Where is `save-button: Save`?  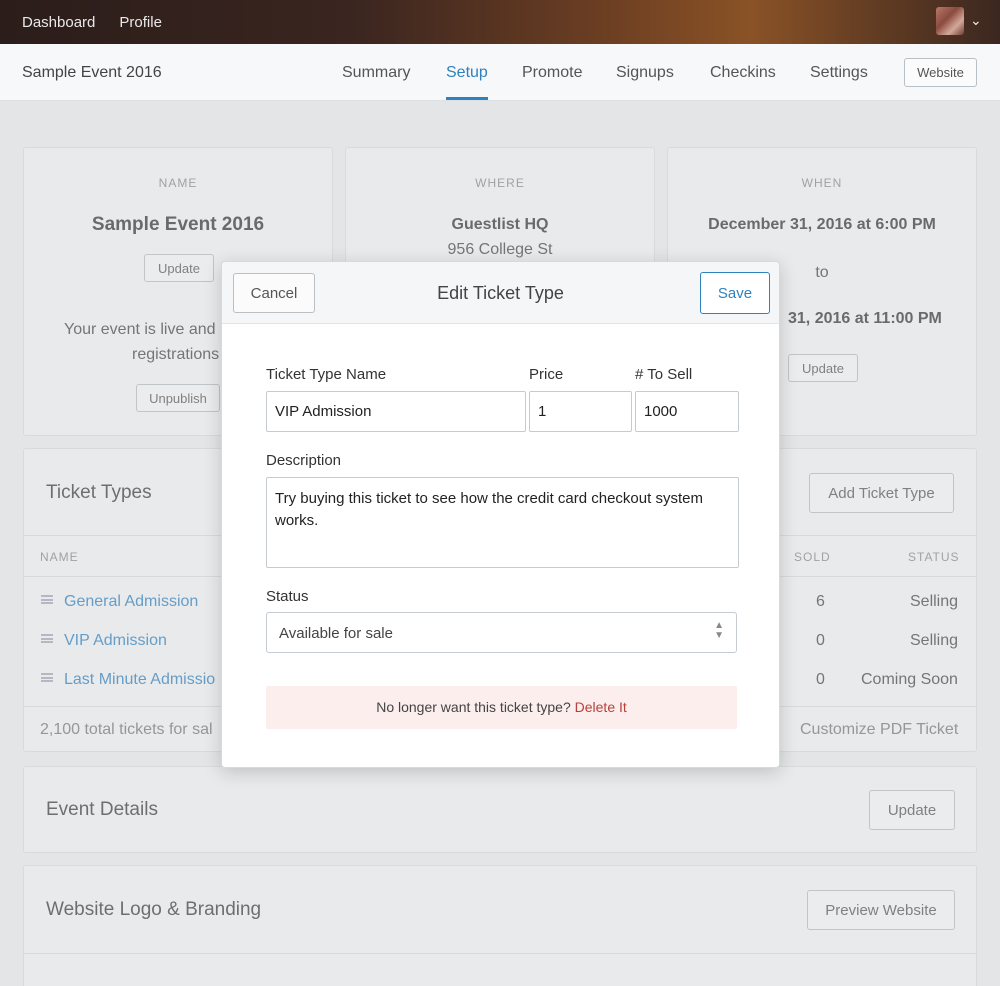
save-button: Save is located at coordinates (735, 293).